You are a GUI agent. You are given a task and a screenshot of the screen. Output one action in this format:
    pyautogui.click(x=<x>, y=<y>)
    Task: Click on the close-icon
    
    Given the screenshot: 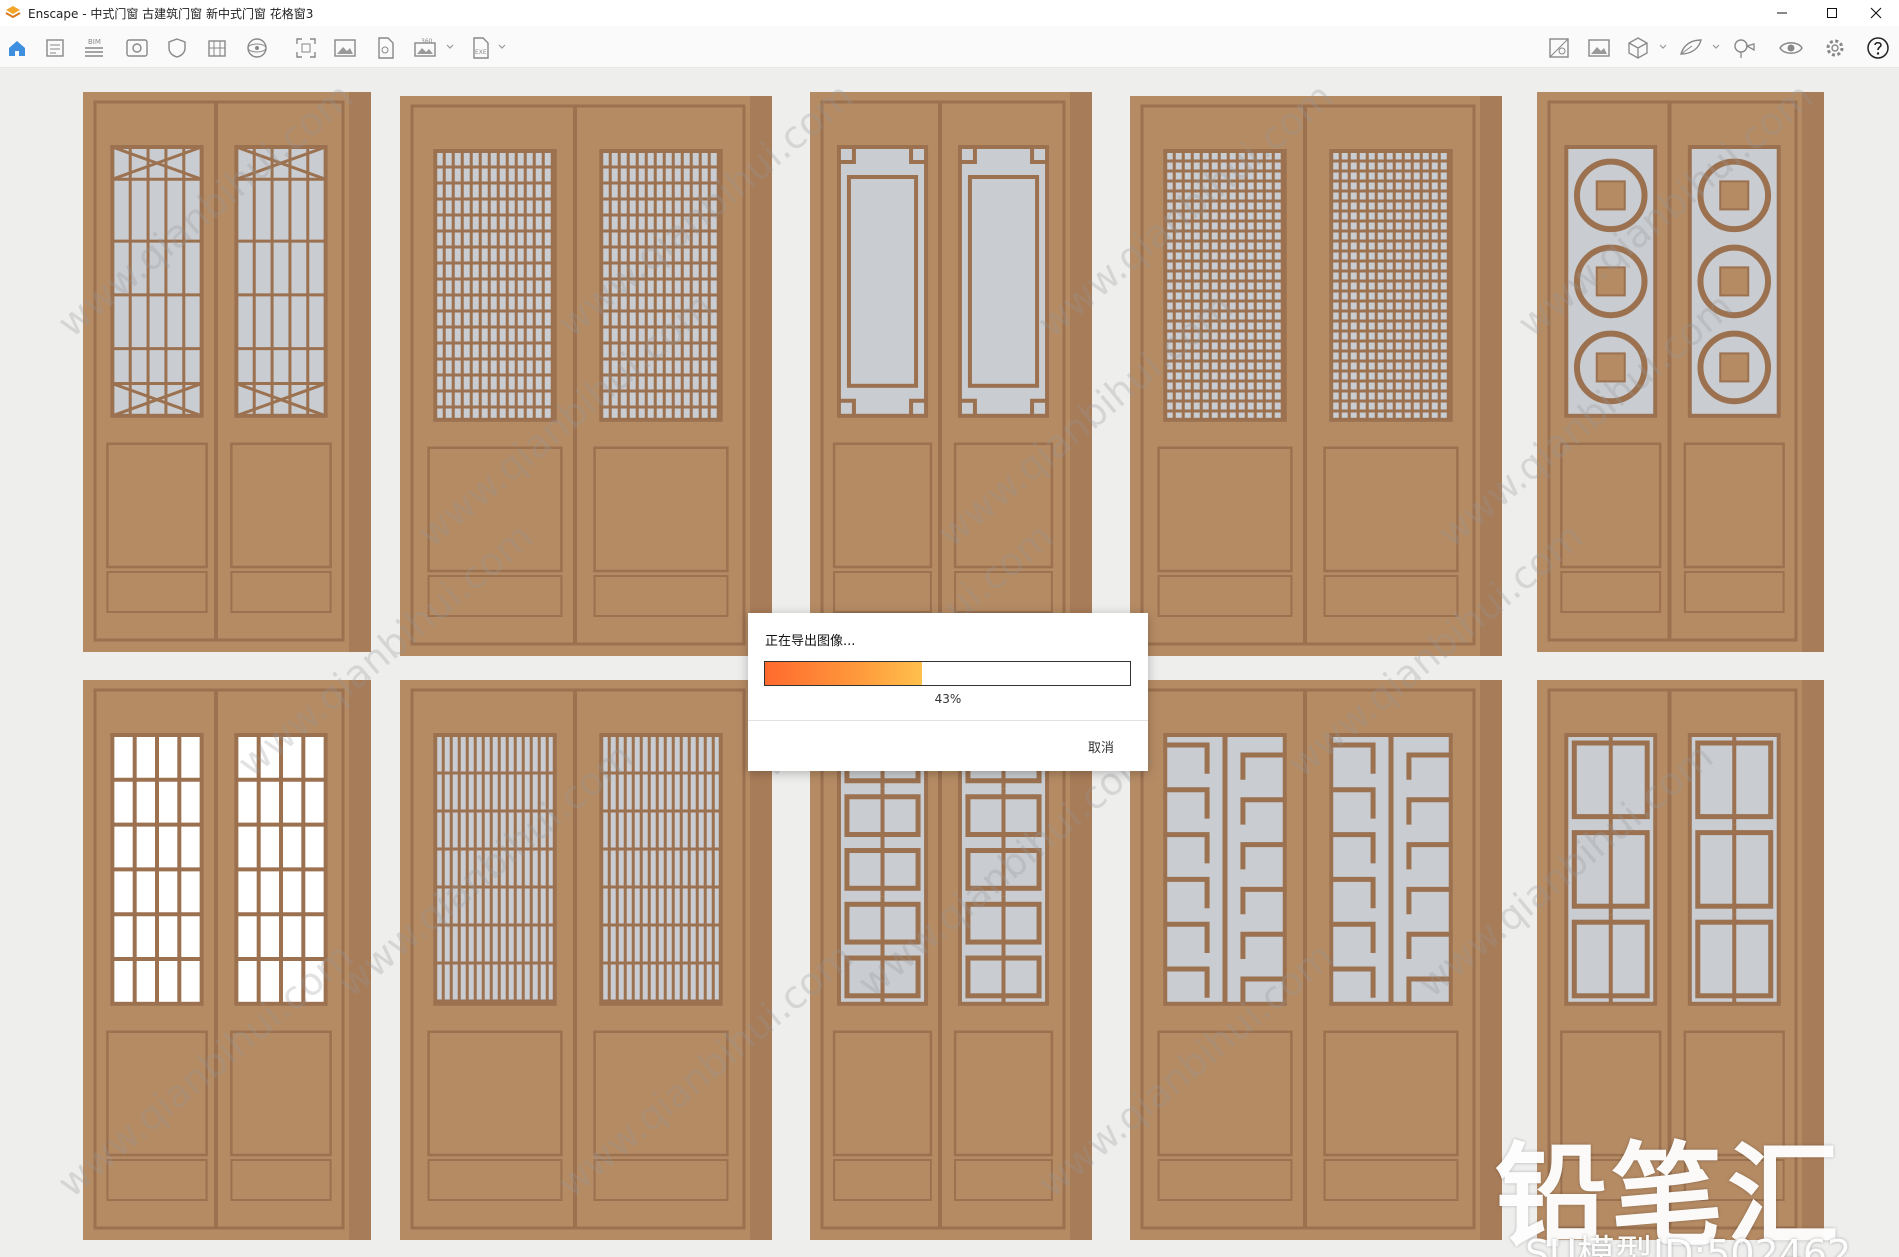 What is the action you would take?
    pyautogui.click(x=1876, y=13)
    